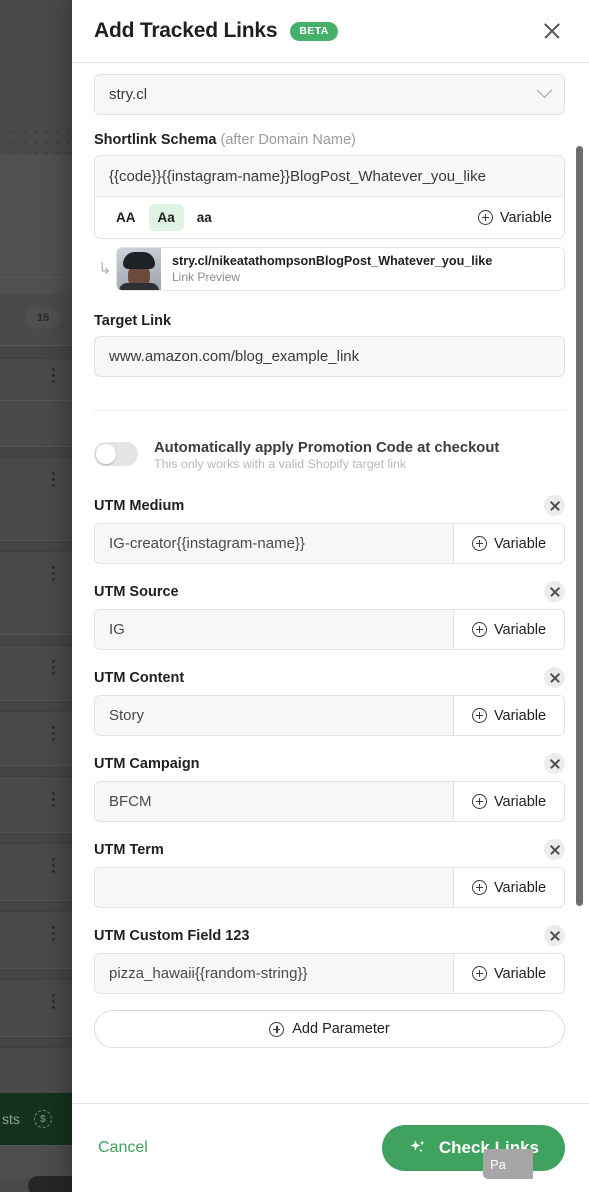 This screenshot has width=589, height=1192. Describe the element at coordinates (329, 217) in the screenshot. I see `shortlink-schema-toolbar: AA Aa aa Variable` at that location.